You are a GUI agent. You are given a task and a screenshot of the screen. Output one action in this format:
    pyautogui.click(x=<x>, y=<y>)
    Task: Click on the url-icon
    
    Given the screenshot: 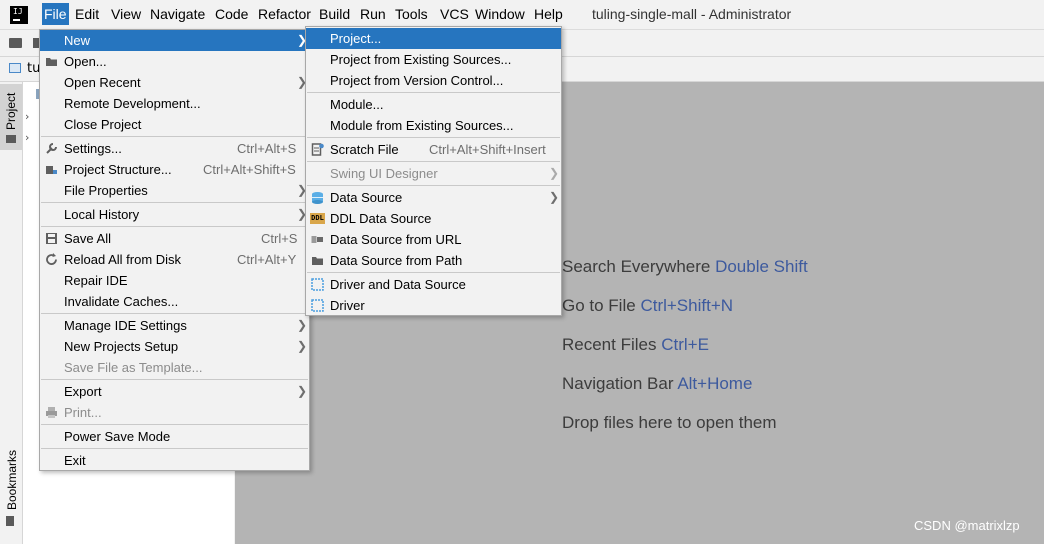 What is the action you would take?
    pyautogui.click(x=317, y=239)
    